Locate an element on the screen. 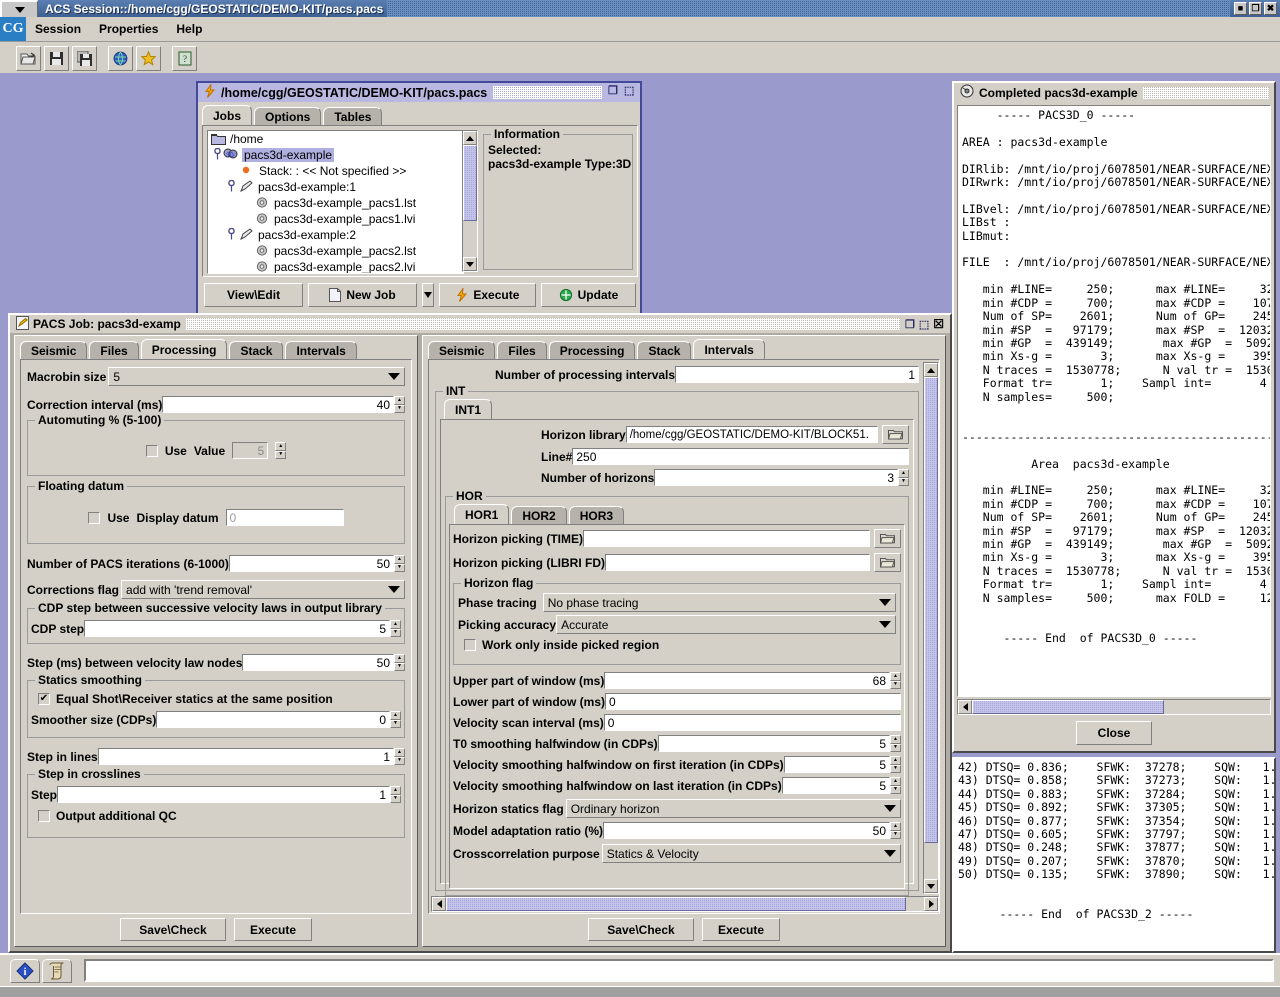 This screenshot has width=1280, height=997. vel-scan-input: 0 is located at coordinates (752, 722).